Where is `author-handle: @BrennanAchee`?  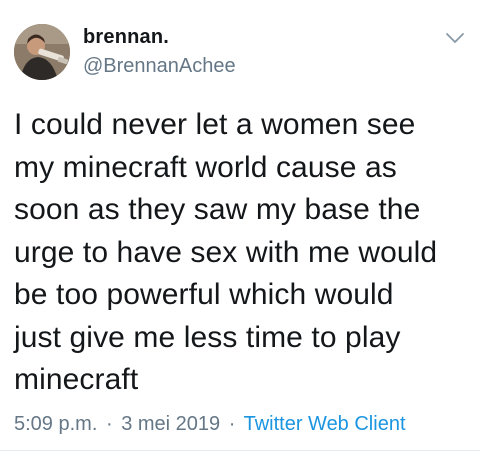 author-handle: @BrennanAchee is located at coordinates (159, 66).